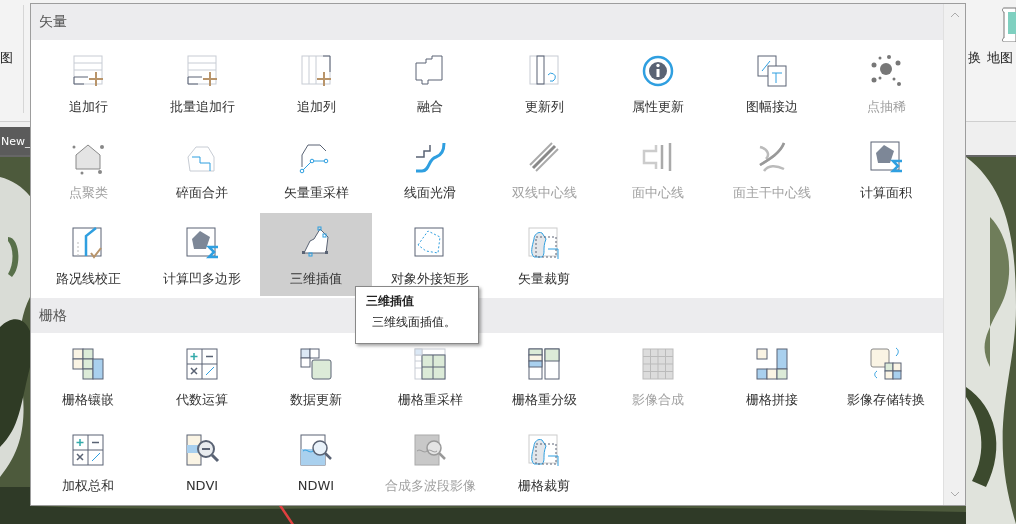  What do you see at coordinates (316, 168) in the screenshot?
I see `tool-button: 矢量重采样` at bounding box center [316, 168].